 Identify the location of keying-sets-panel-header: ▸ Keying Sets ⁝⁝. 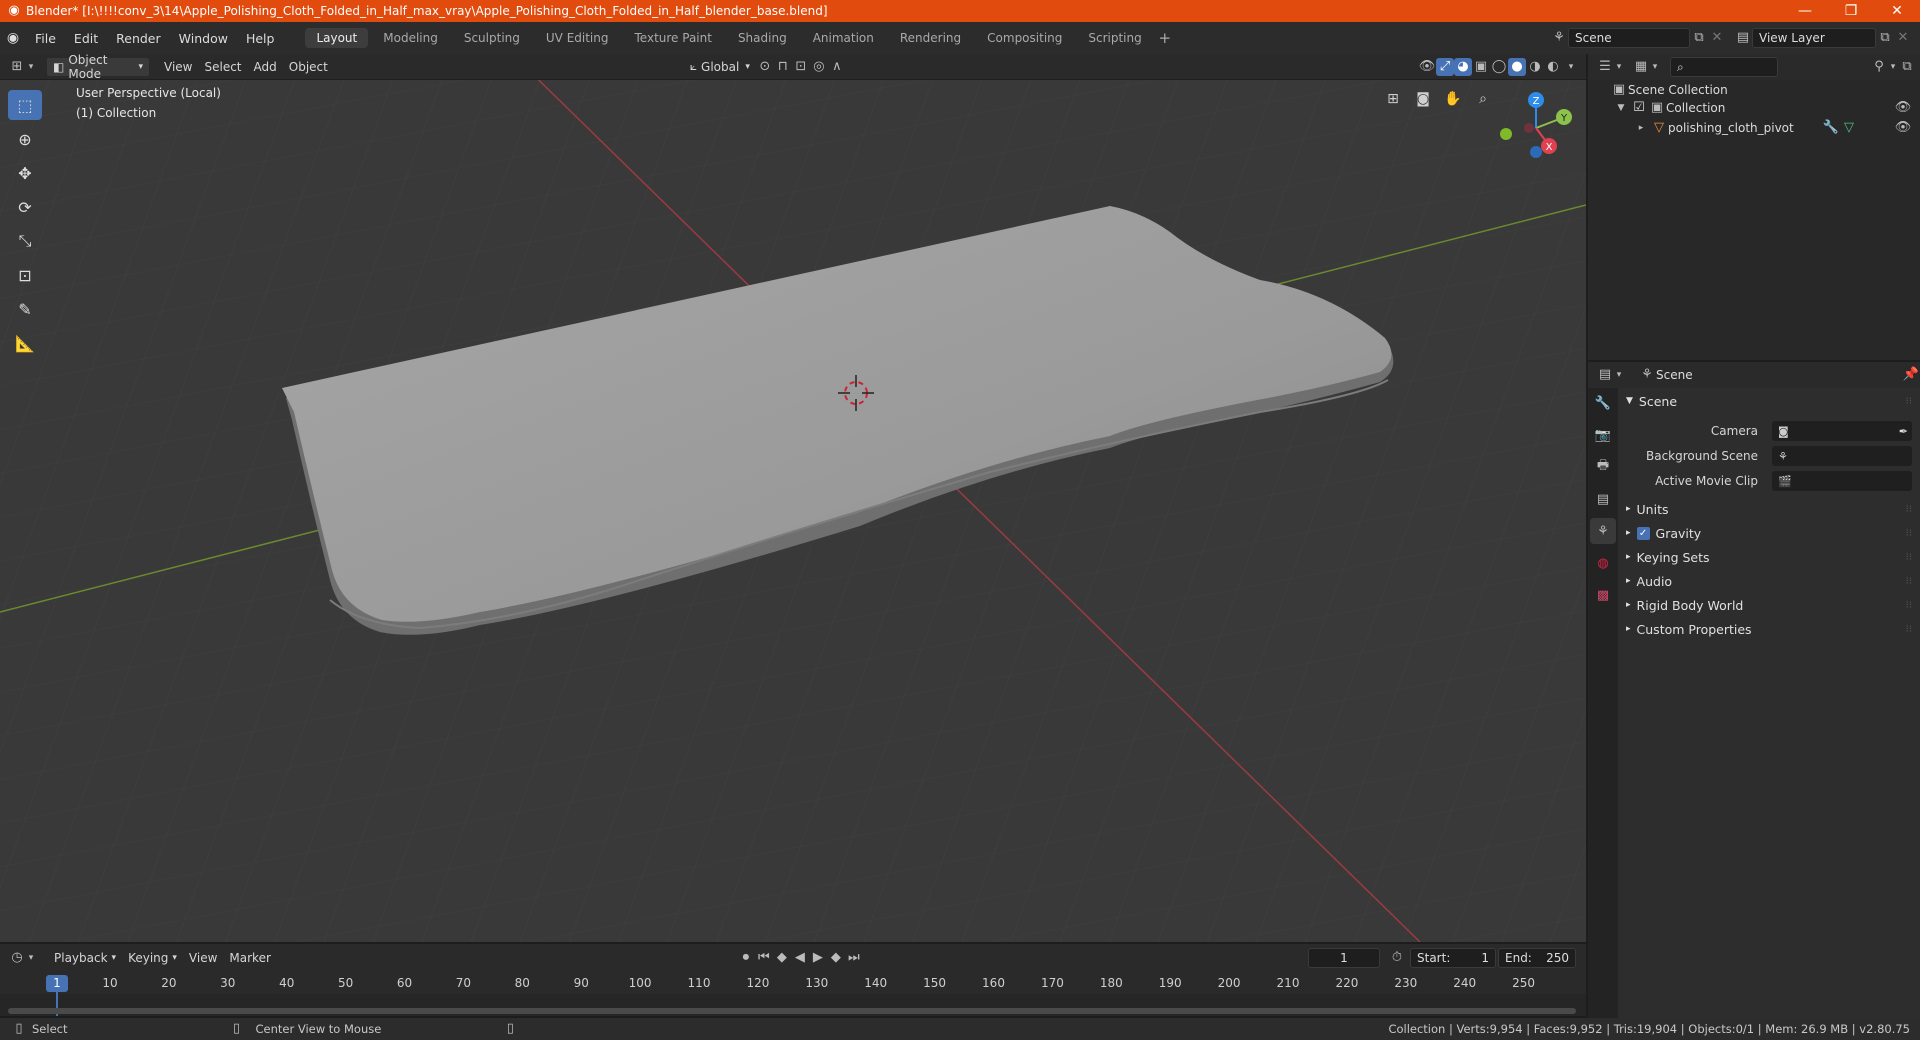
(1770, 557).